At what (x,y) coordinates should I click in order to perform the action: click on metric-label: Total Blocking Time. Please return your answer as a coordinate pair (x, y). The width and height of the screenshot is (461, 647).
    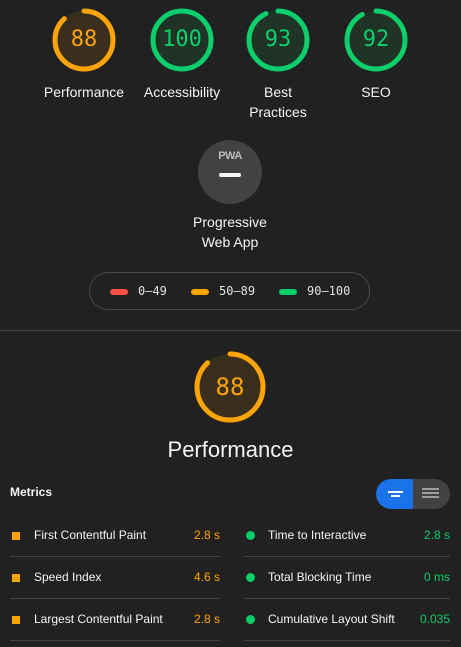
    Looking at the image, I should click on (320, 577).